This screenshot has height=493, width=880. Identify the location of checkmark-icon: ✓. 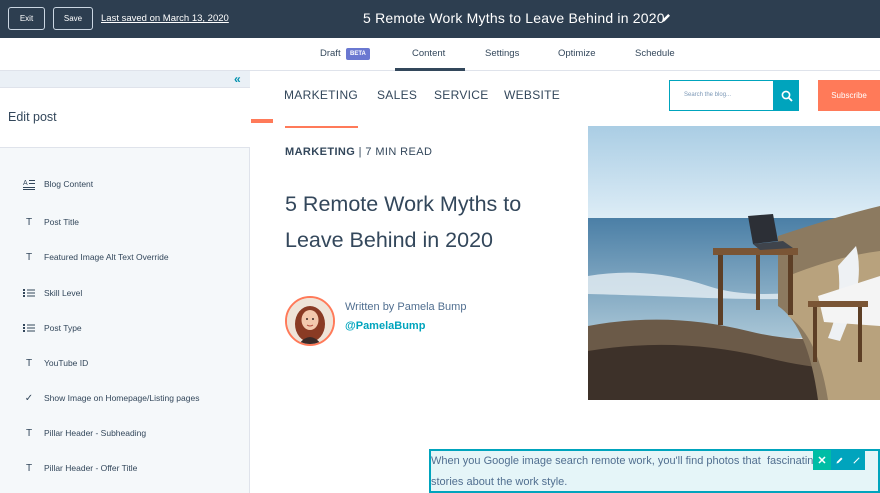
(29, 398).